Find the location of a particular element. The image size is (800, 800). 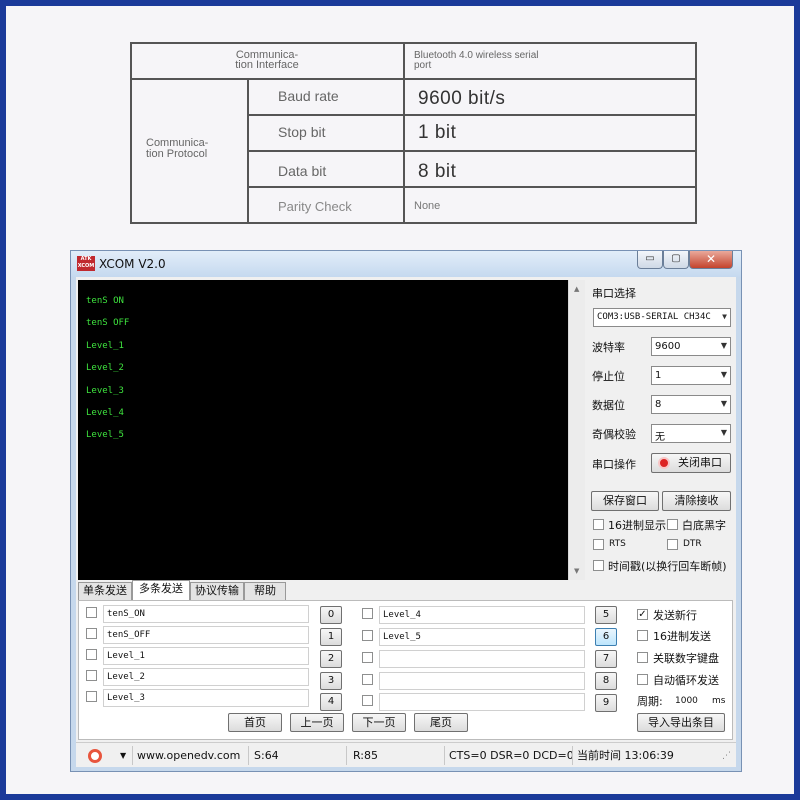

hex-display-label: 16进制显示 is located at coordinates (637, 525).